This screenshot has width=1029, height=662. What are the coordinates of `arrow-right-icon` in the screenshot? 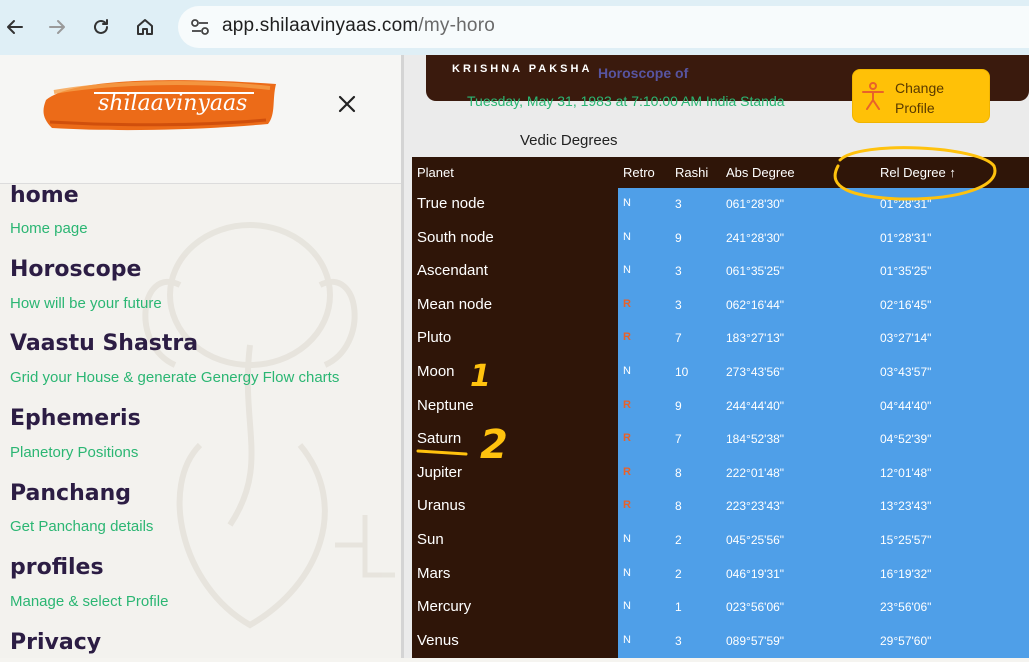 It's located at (57, 27).